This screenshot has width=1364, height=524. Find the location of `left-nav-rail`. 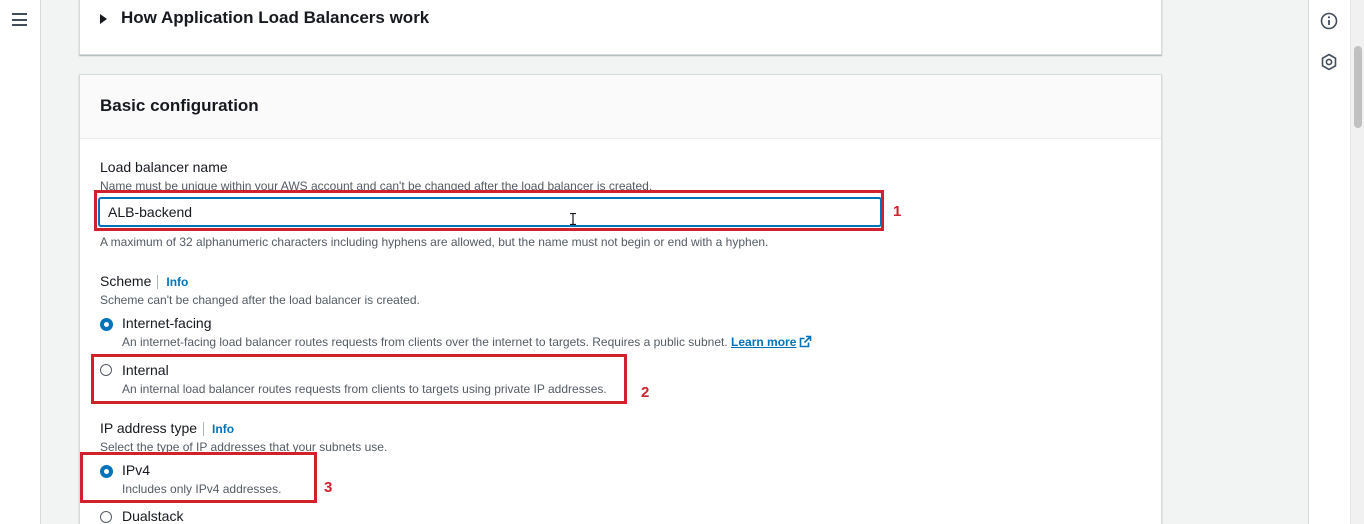

left-nav-rail is located at coordinates (20, 262).